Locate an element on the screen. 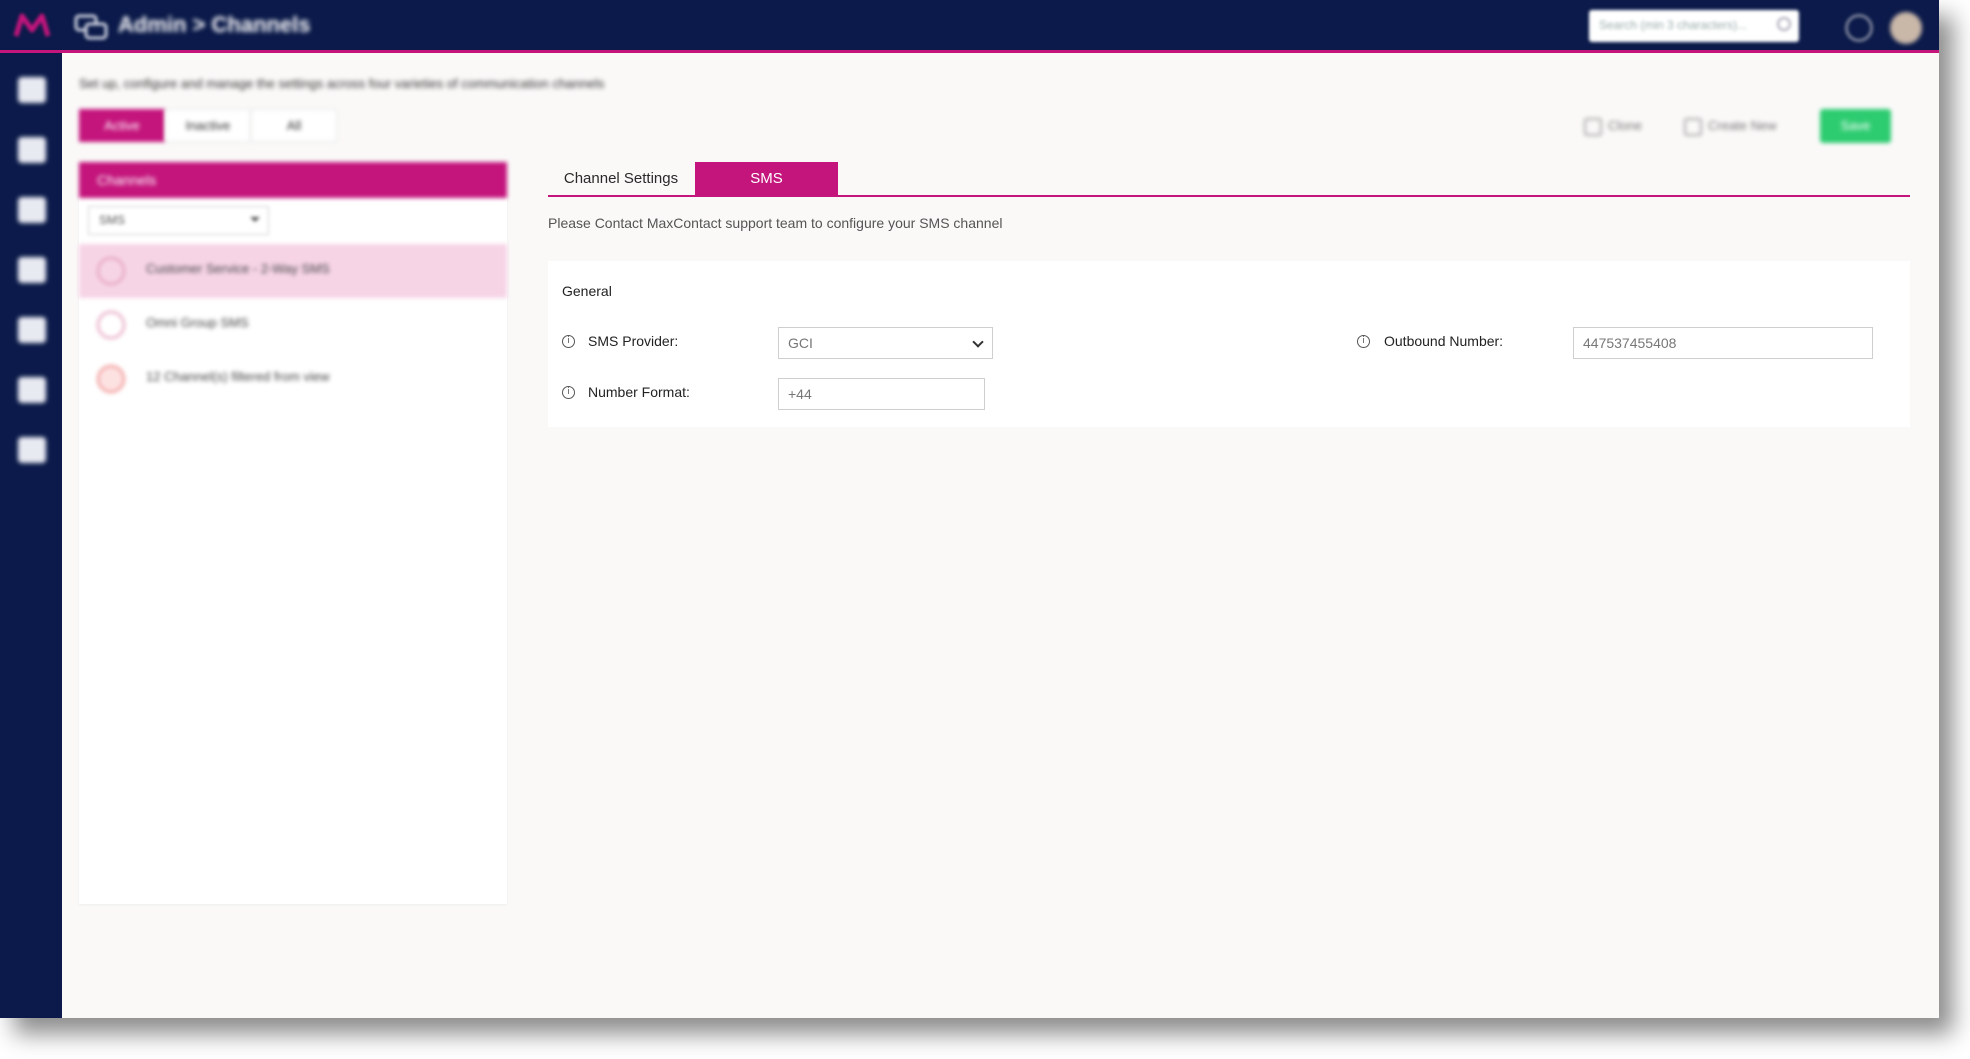 The image size is (1970, 1059). help-icon is located at coordinates (1859, 28).